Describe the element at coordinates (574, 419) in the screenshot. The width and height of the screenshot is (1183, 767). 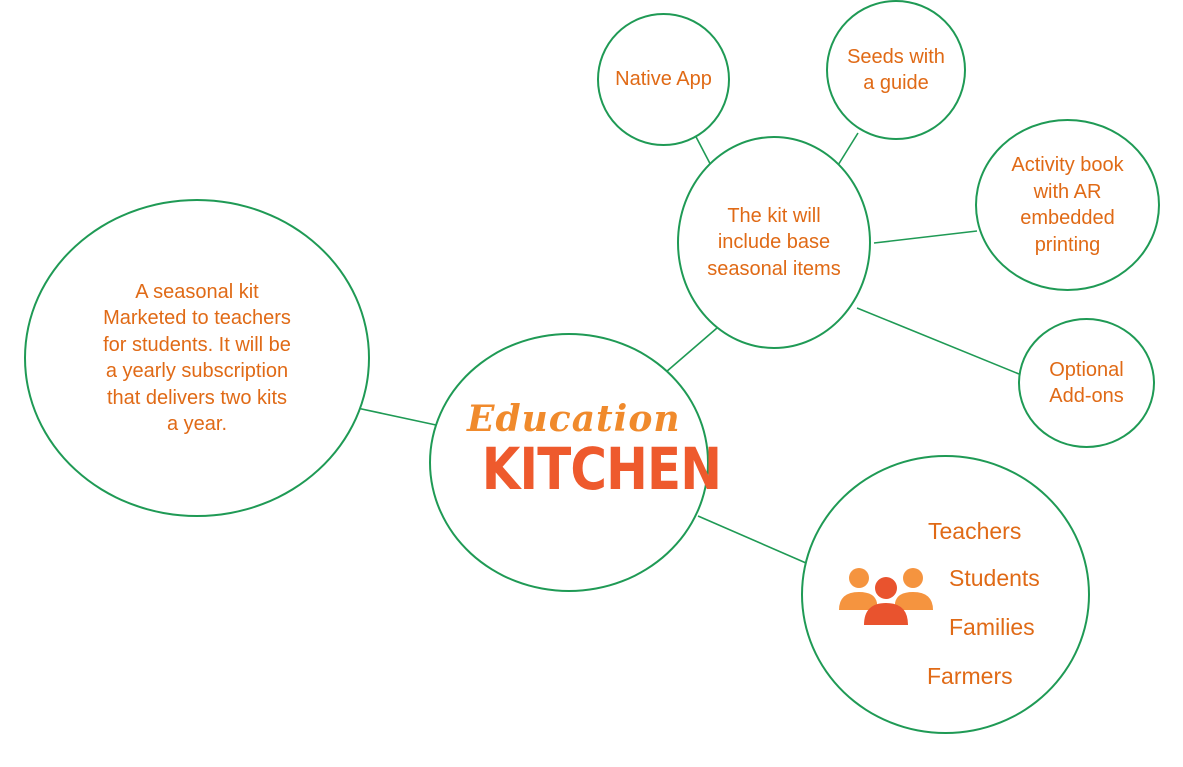
I see `logo-script-text: Education` at that location.